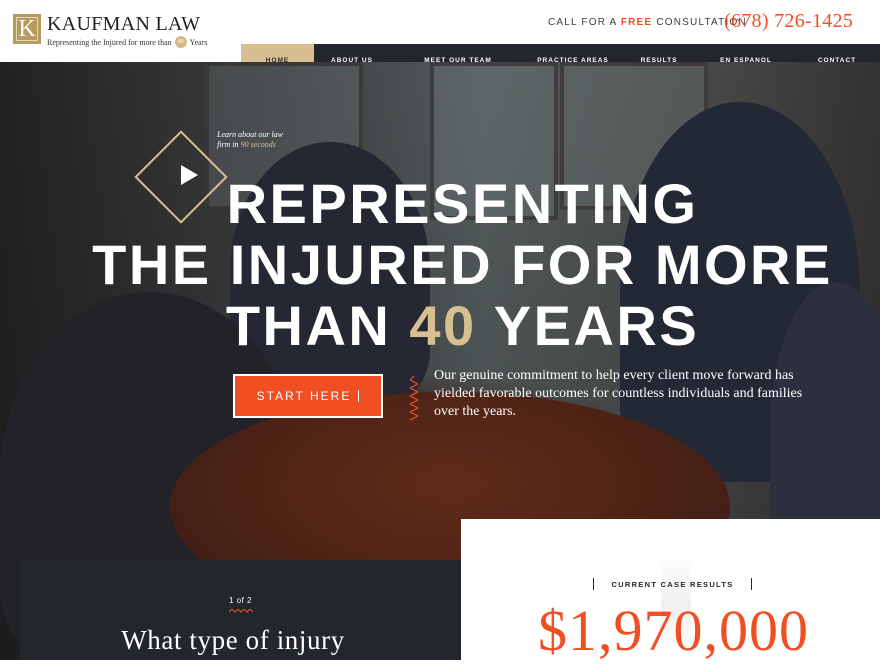  Describe the element at coordinates (250, 134) in the screenshot. I see `video-caption-line1: Learn about our law` at that location.